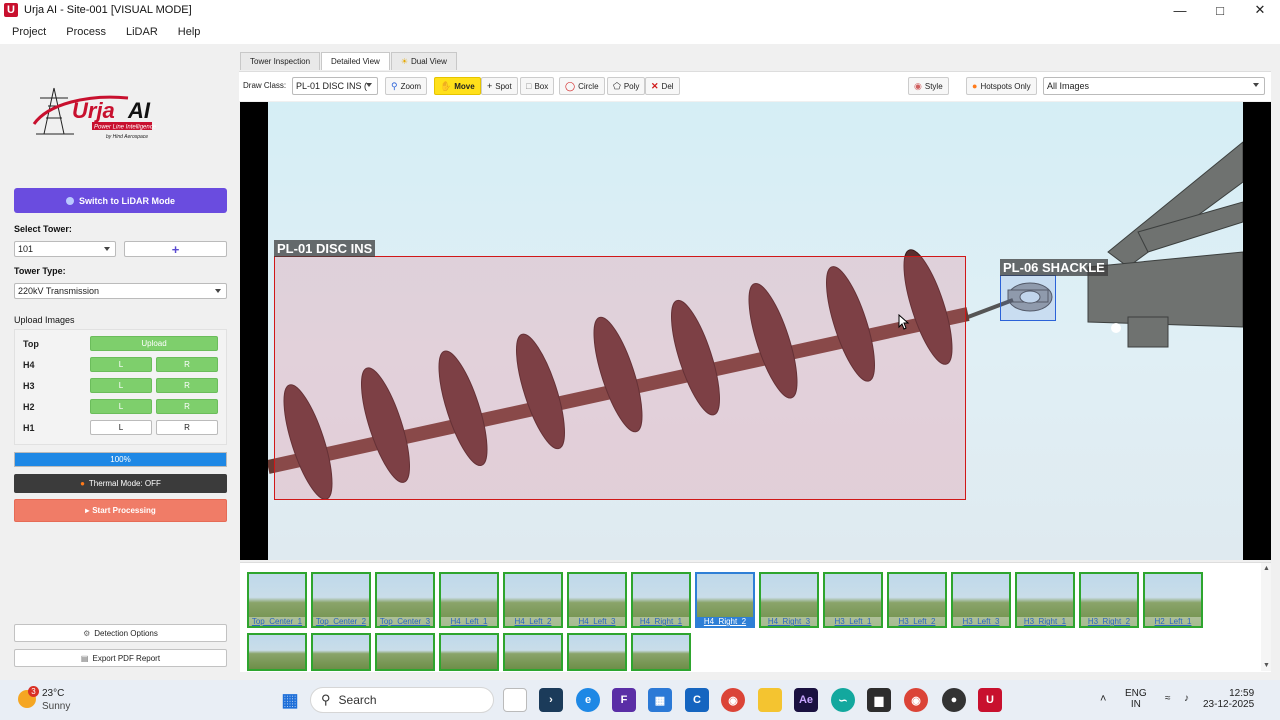 Image resolution: width=1280 pixels, height=720 pixels. Describe the element at coordinates (515, 700) in the screenshot. I see `file-icon` at that location.